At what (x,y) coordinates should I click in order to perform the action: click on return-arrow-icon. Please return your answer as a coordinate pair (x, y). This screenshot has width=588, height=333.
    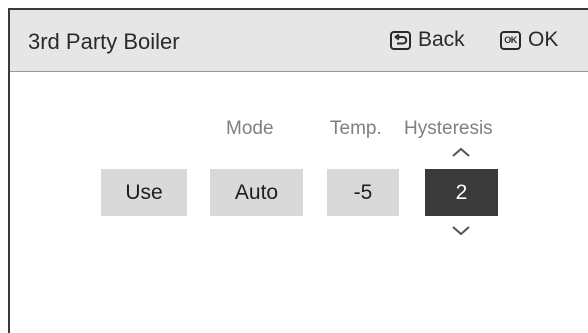
    Looking at the image, I should click on (400, 40).